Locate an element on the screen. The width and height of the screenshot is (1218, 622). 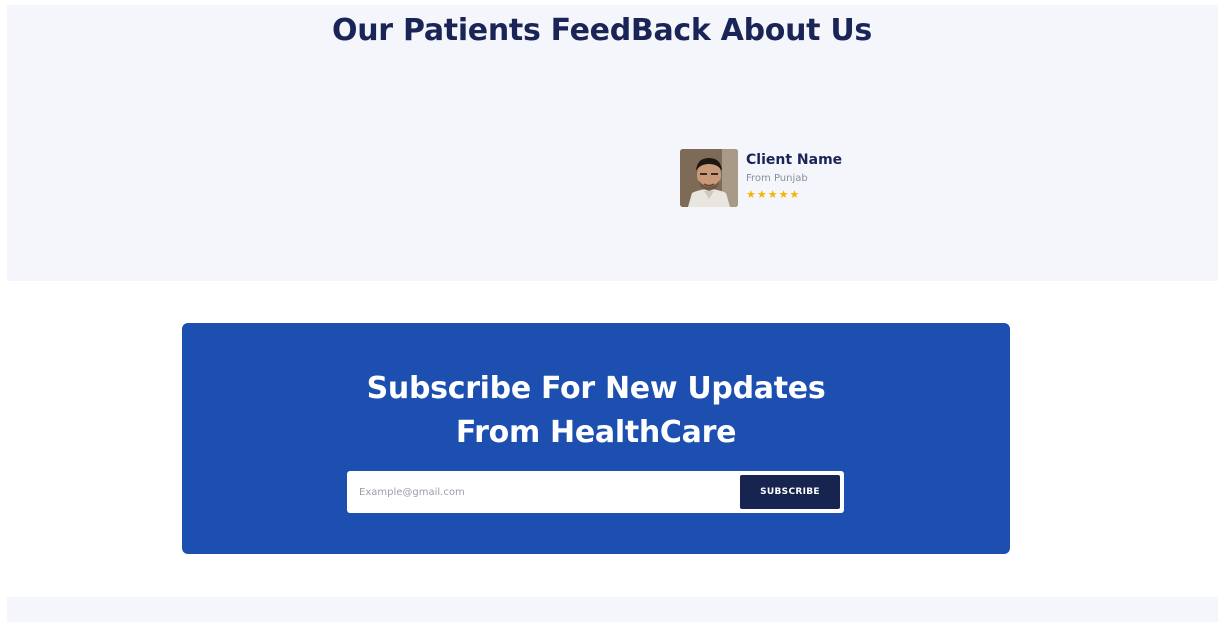
client-location: From Punjab is located at coordinates (777, 178).